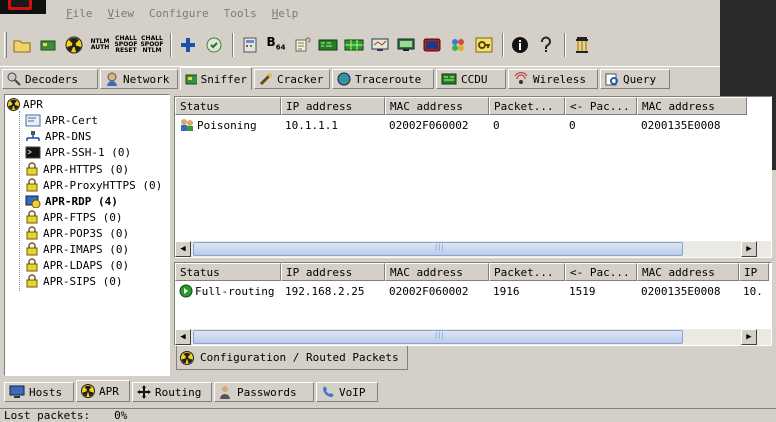  I want to click on add-button, so click(188, 45).